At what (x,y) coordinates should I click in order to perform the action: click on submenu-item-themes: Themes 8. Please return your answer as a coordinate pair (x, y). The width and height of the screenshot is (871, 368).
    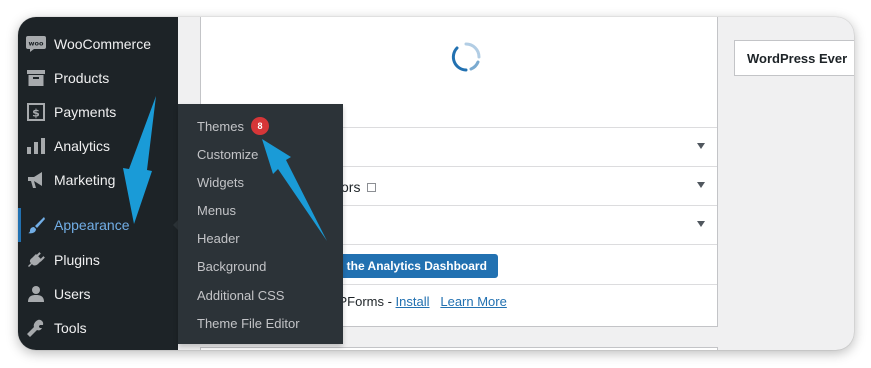
    Looking at the image, I should click on (260, 126).